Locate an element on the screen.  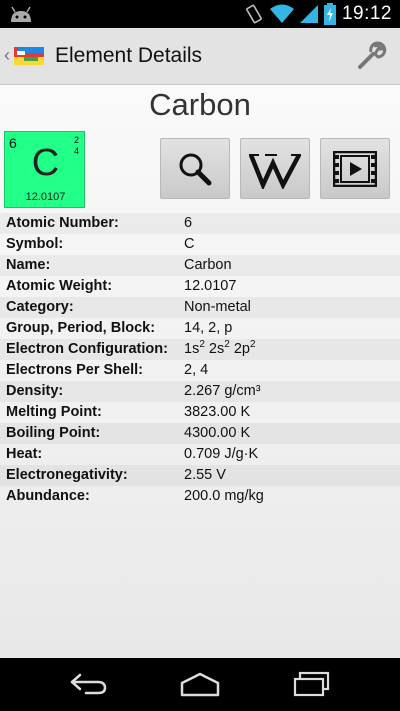
row-label: Symbol: is located at coordinates (35, 244).